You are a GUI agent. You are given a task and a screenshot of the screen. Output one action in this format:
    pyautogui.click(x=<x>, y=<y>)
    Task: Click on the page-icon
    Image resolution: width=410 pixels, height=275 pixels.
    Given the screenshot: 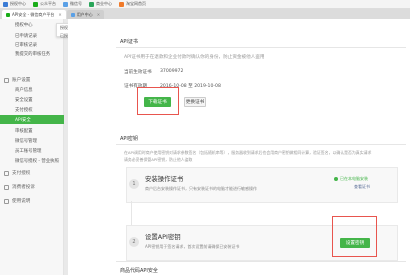 What is the action you would take?
    pyautogui.click(x=72, y=14)
    